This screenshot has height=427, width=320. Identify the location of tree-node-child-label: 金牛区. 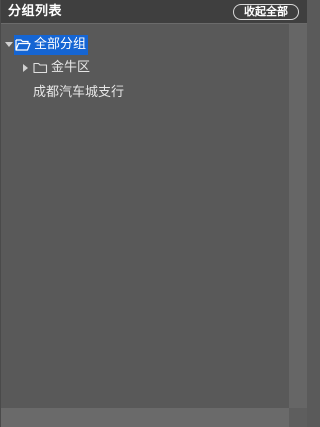
(71, 67).